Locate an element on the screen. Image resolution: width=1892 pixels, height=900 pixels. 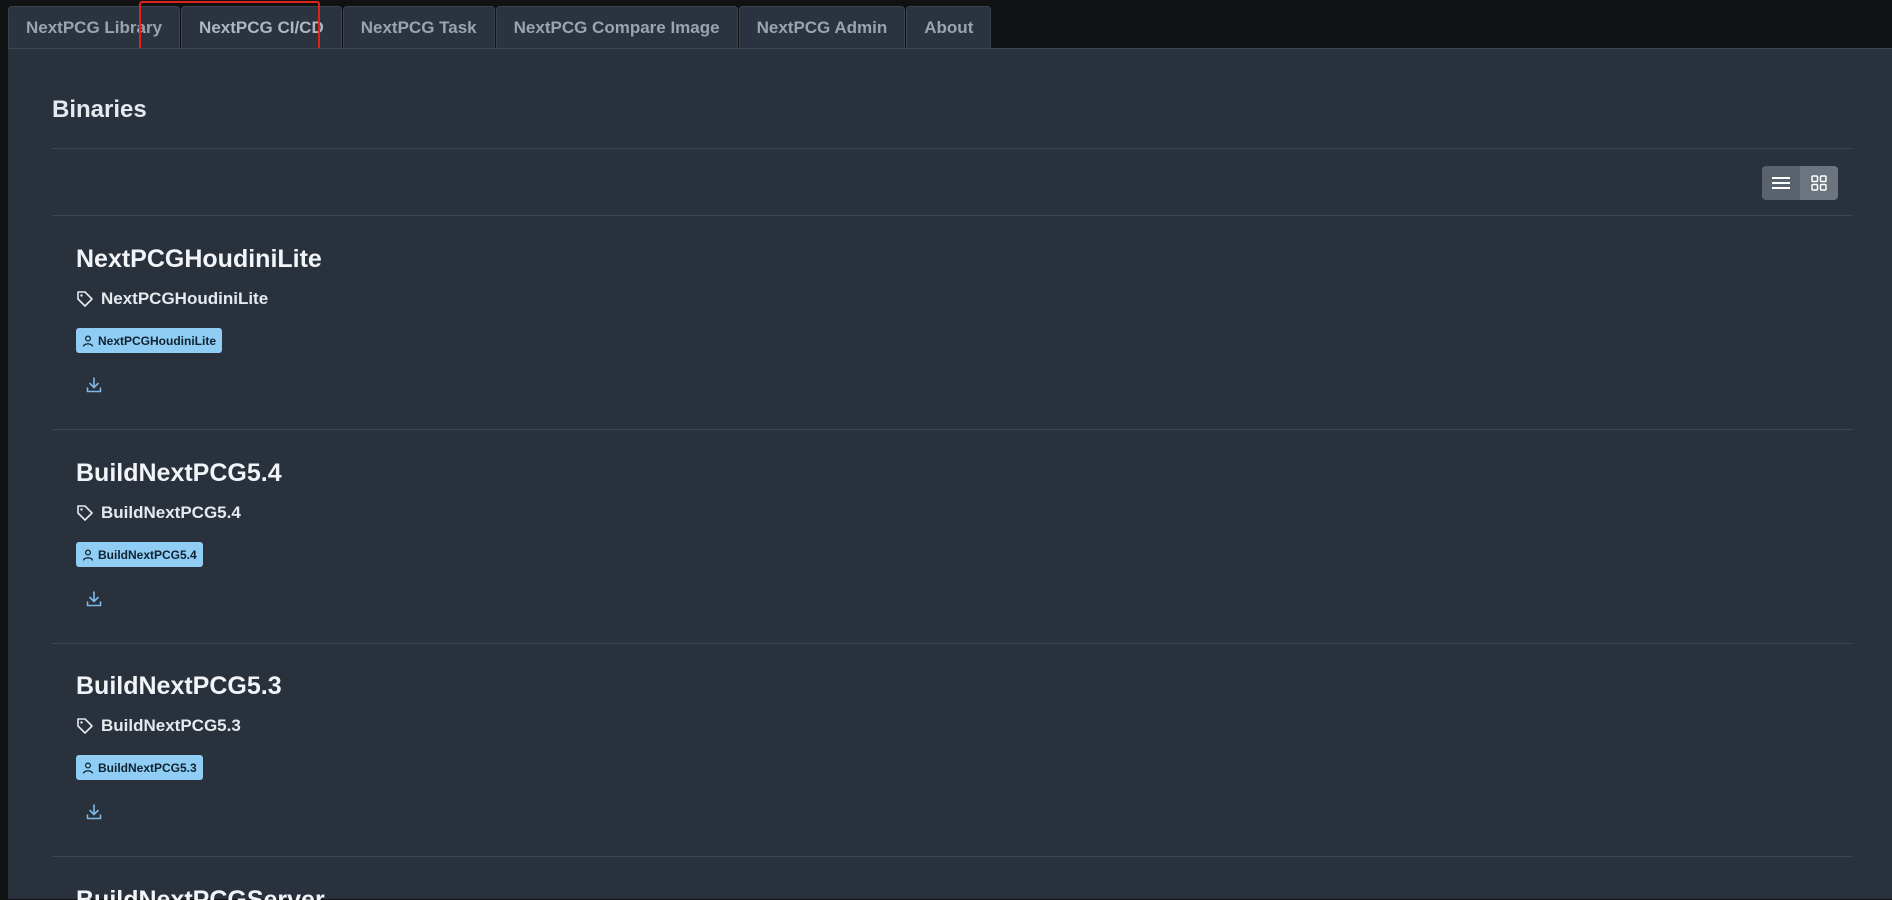
owner-badge-label: BuildNextPCG5.4 is located at coordinates (147, 554).